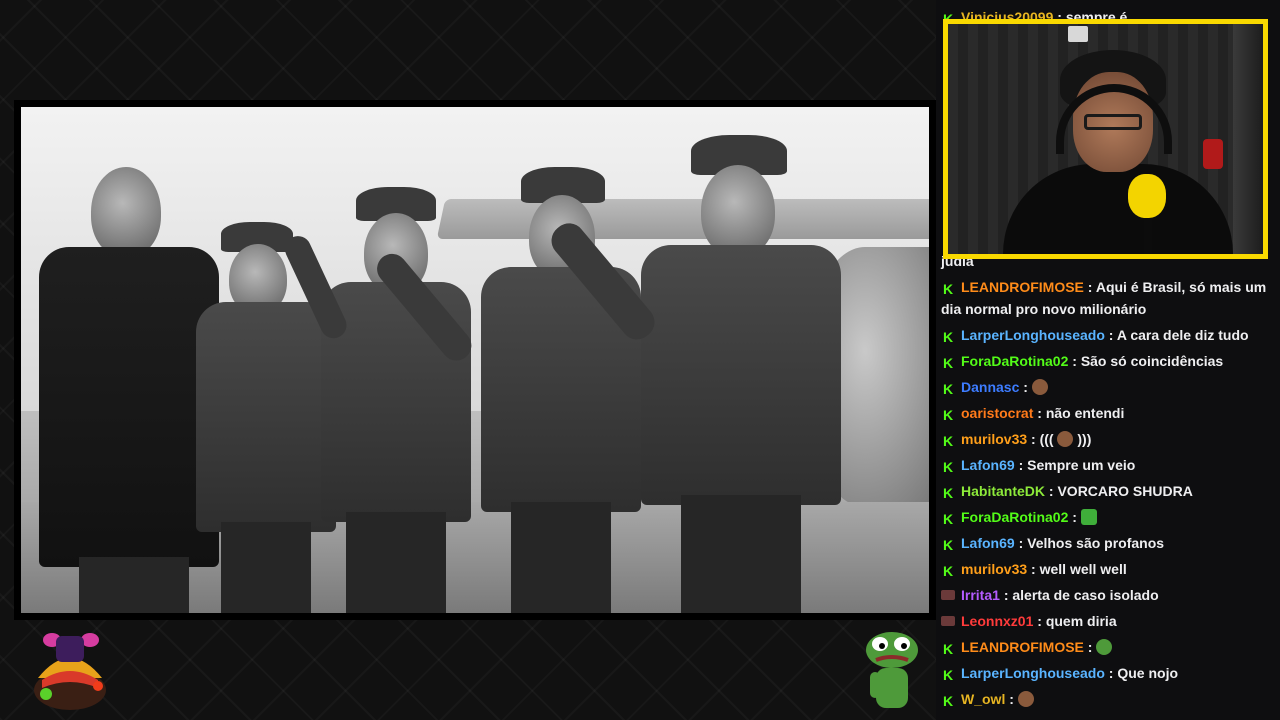 This screenshot has width=1280, height=720. Describe the element at coordinates (1152, 361) in the screenshot. I see `chat-text: São só coincidências` at that location.